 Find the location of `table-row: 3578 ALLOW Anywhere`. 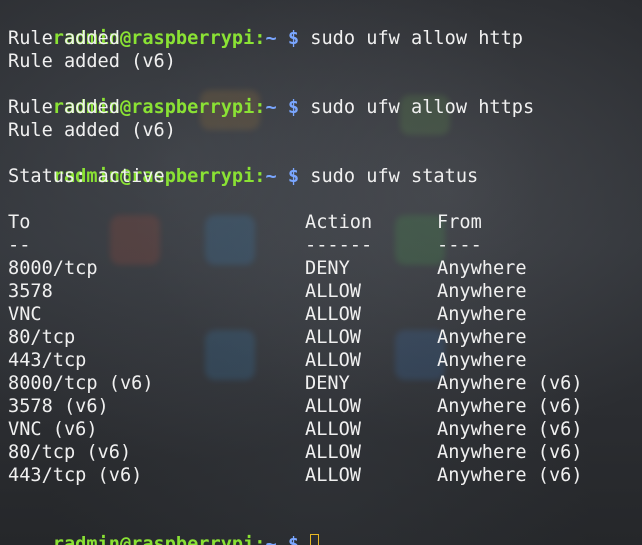

table-row: 3578 ALLOW Anywhere is located at coordinates (325, 291).